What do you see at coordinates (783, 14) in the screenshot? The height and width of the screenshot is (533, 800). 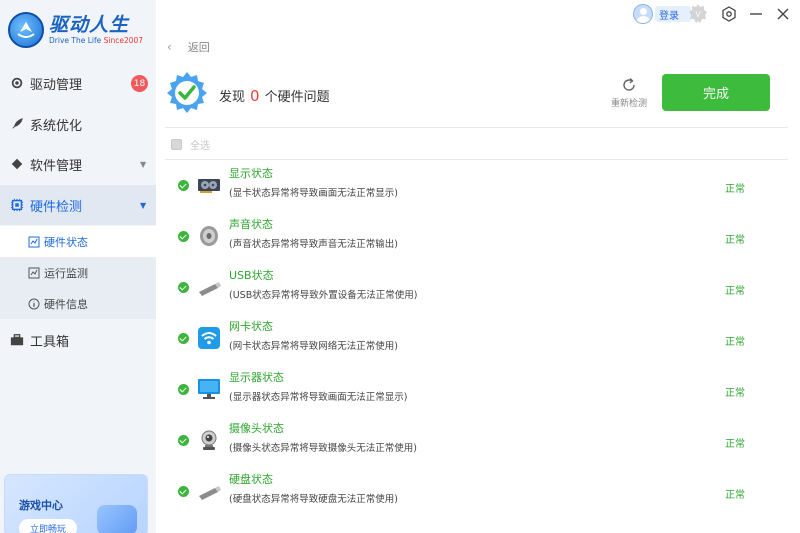 I see `close-icon` at bounding box center [783, 14].